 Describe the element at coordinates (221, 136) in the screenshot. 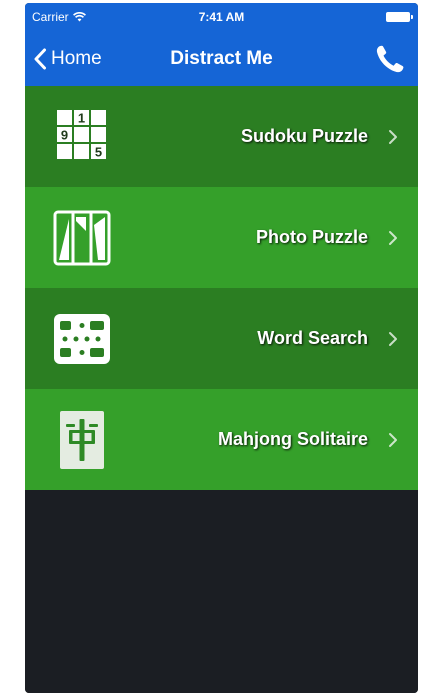

I see `menu-item-sudoku-puzzle: 1 9 5 Sudoku Puzzle` at that location.